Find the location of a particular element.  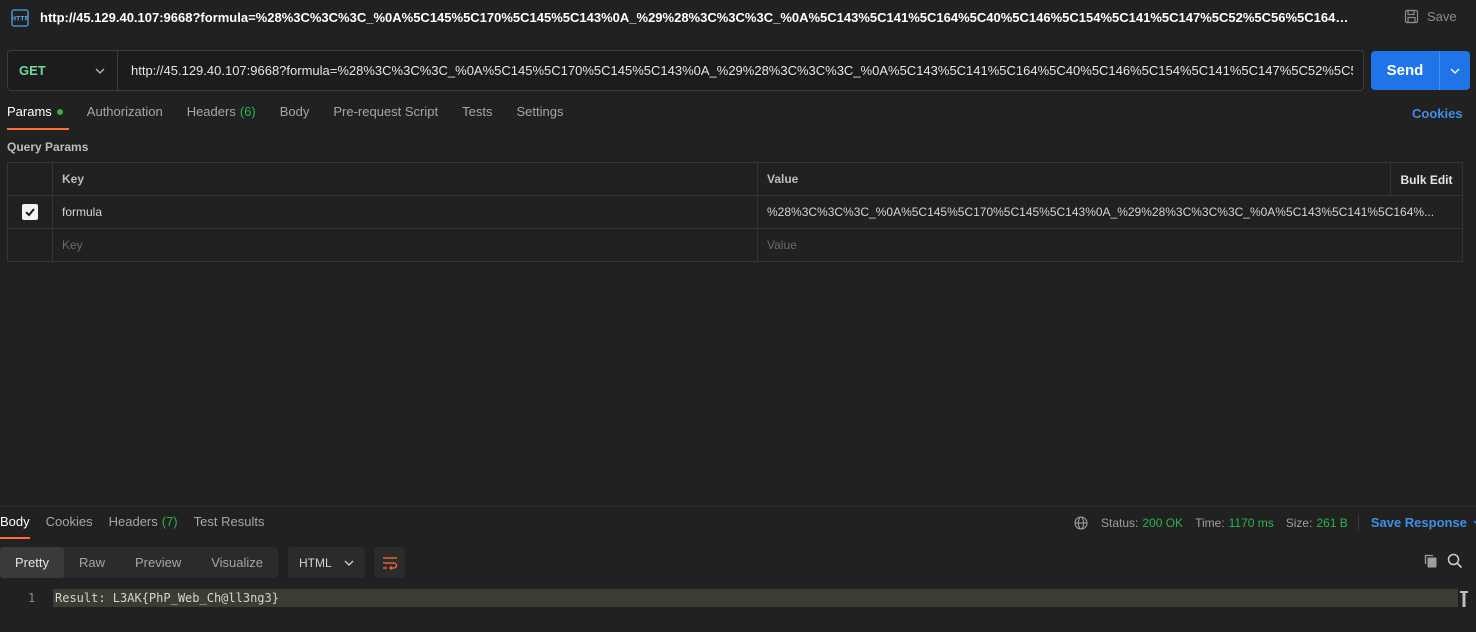

tab-authorization: Authorization is located at coordinates (125, 117).